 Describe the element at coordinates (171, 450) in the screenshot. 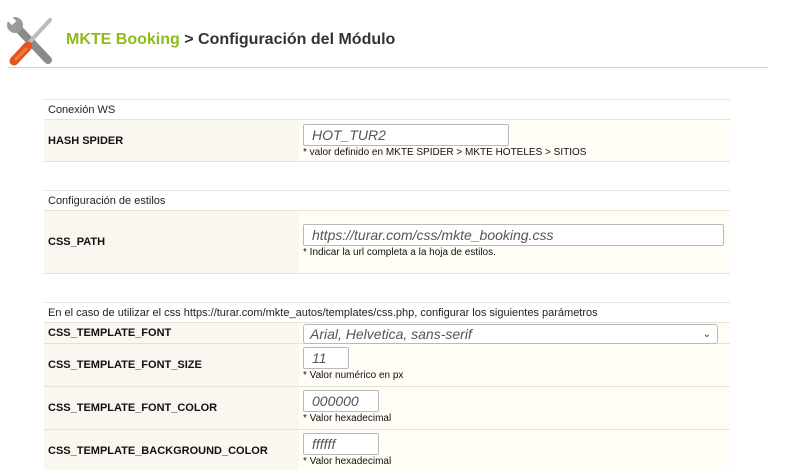

I see `setting-label: CSS_TEMPLATE_BACKGROUND_COLOR` at that location.